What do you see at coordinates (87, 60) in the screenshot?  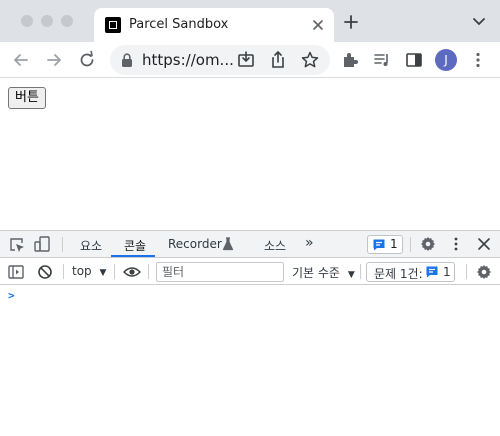 I see `reload-icon` at bounding box center [87, 60].